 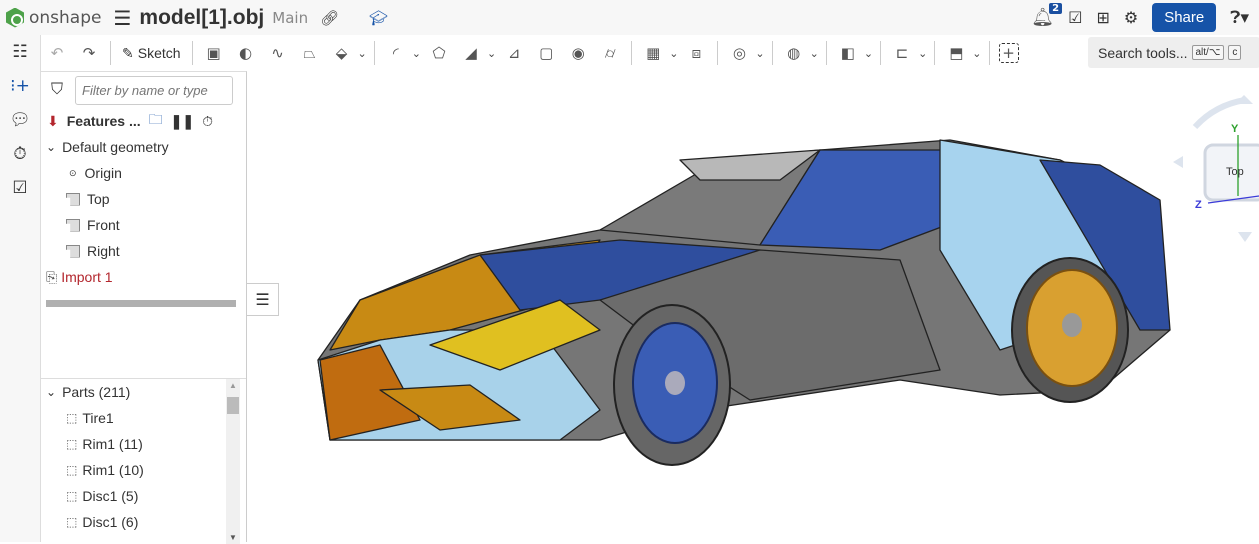 What do you see at coordinates (396, 53) in the screenshot?
I see `fillet-icon: ◜` at bounding box center [396, 53].